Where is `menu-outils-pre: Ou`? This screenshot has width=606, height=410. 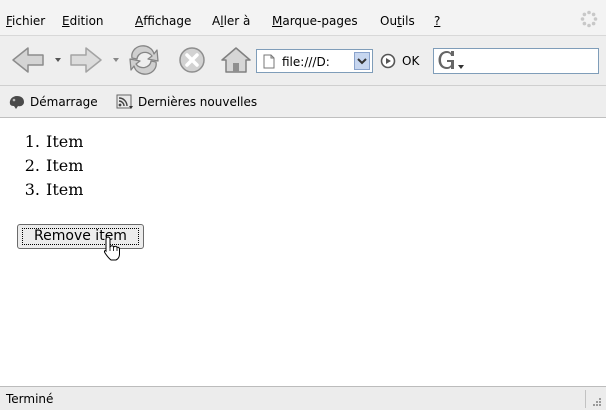
menu-outils-pre: Ou is located at coordinates (389, 21).